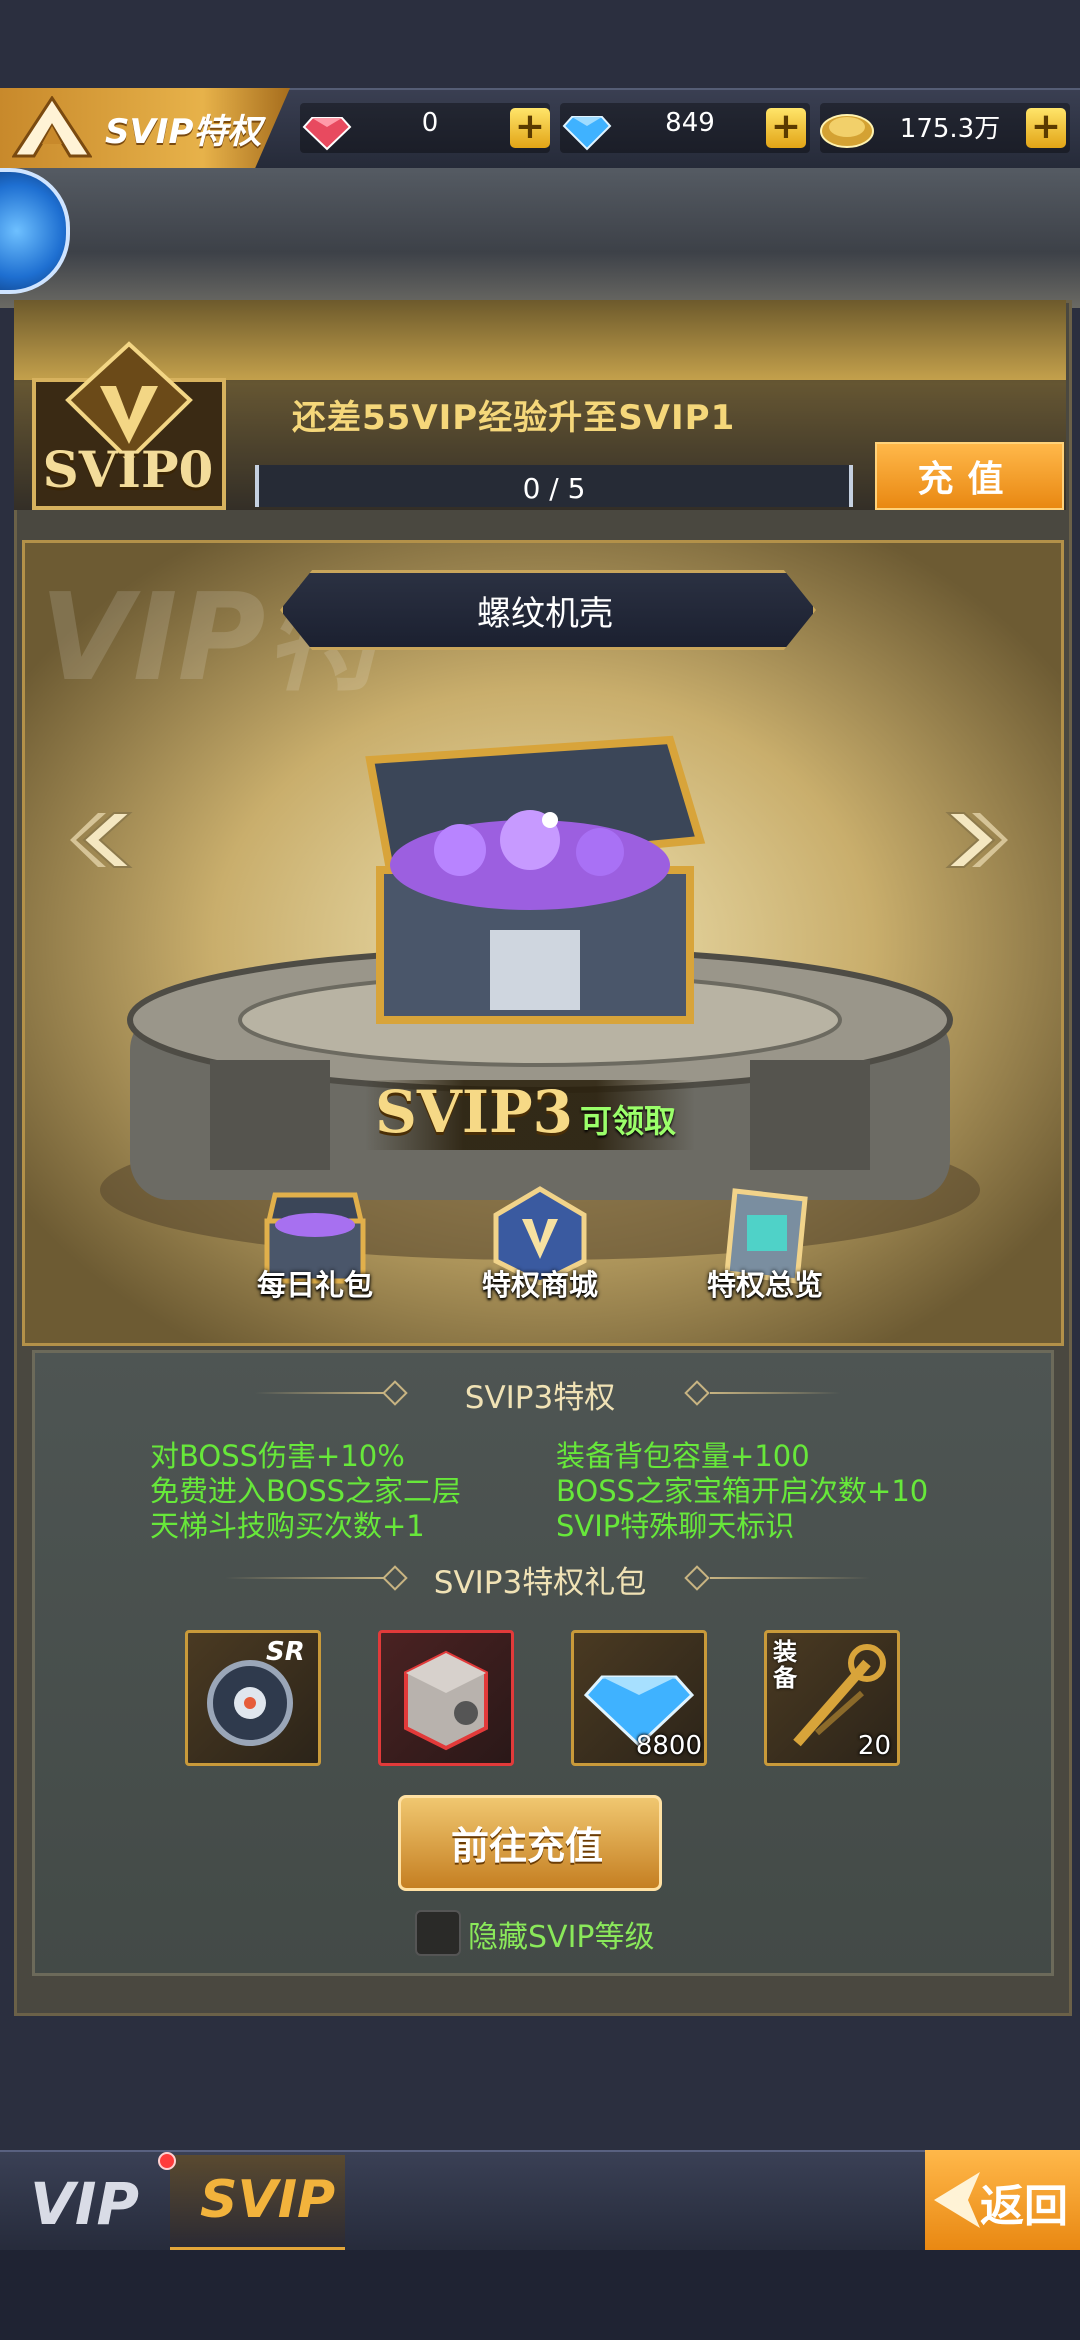 The image size is (1080, 2340). What do you see at coordinates (668, 1746) in the screenshot?
I see `gift-quantity: 8800` at bounding box center [668, 1746].